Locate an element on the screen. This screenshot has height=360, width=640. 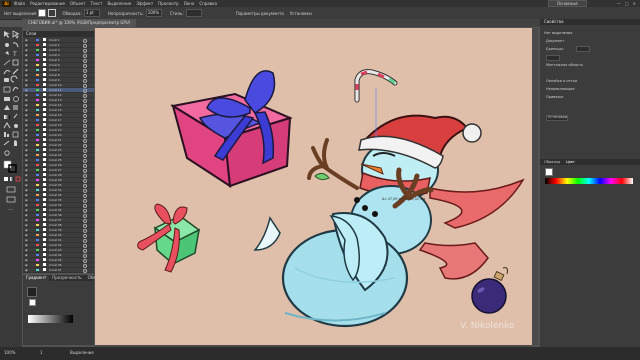
menu-select: Выделение is located at coordinates (119, 3).